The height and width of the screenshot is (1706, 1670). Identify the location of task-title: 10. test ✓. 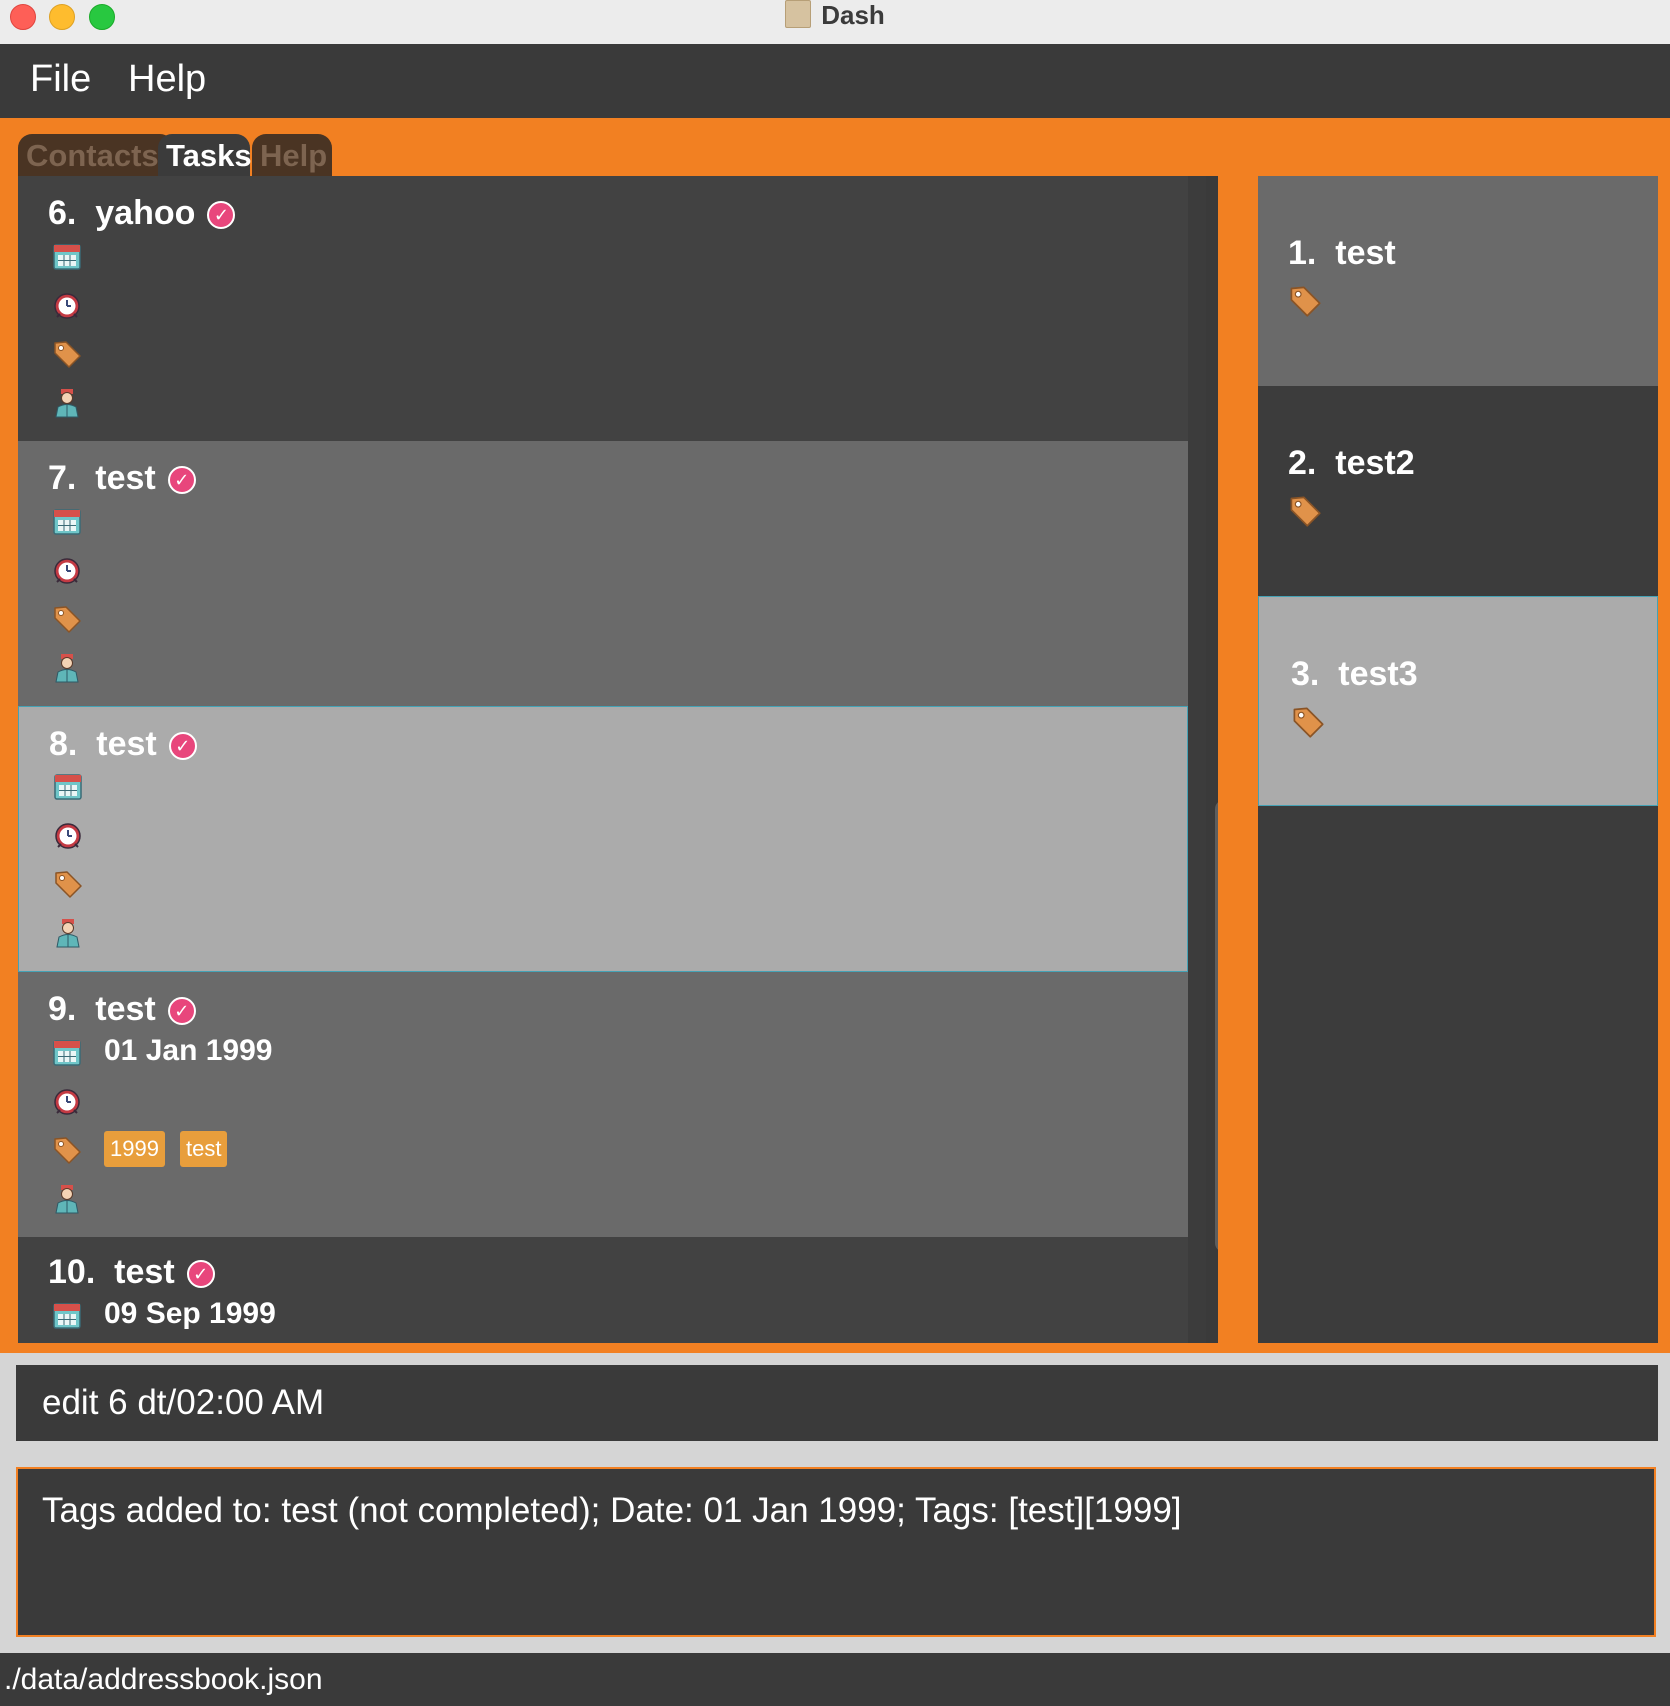
(131, 1272).